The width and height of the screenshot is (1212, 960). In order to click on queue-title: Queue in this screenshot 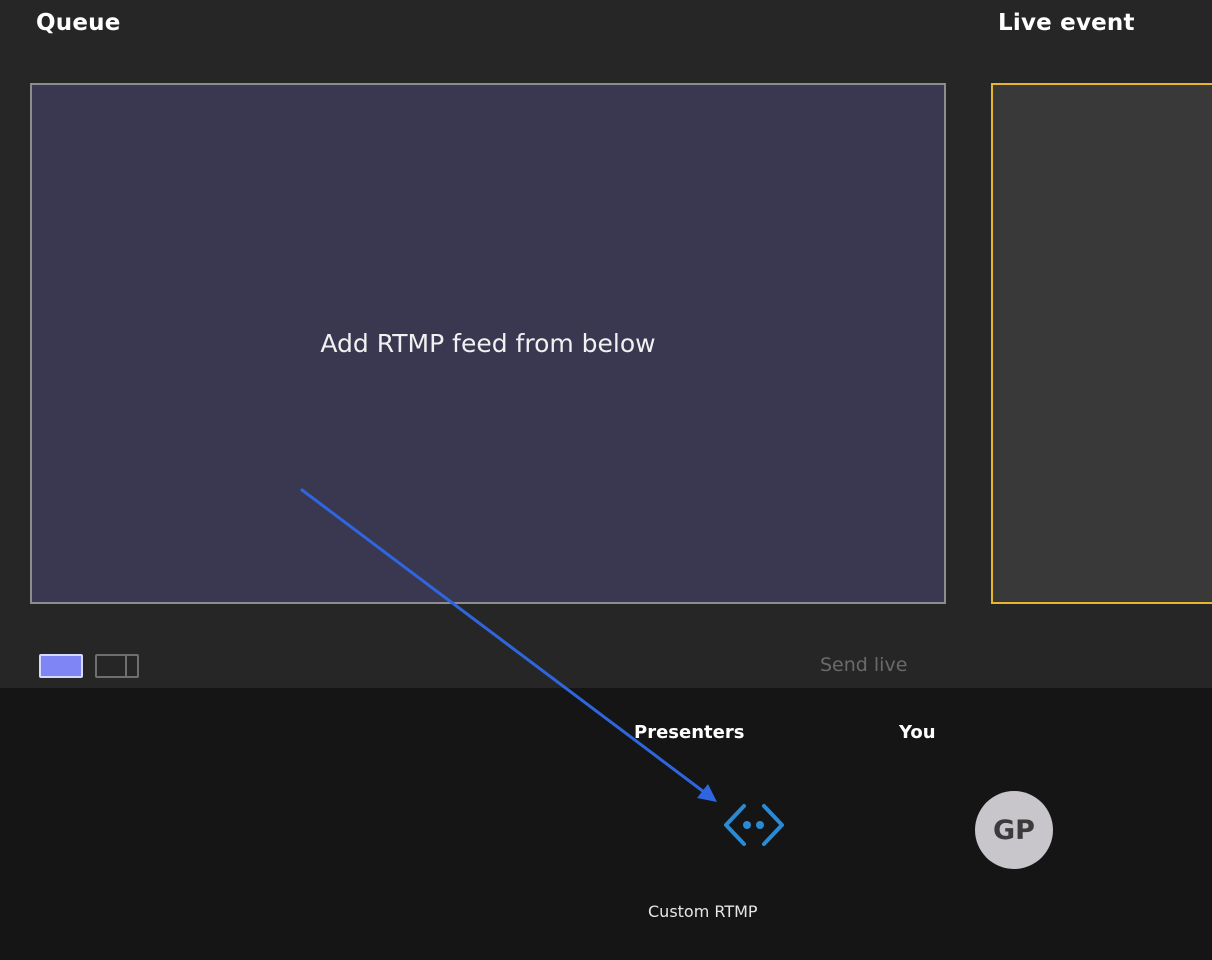, I will do `click(78, 23)`.